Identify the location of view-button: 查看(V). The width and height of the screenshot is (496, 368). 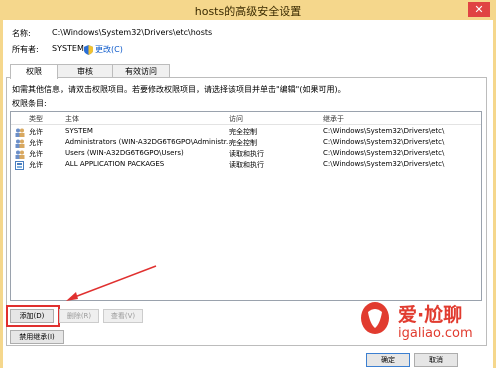
(123, 316).